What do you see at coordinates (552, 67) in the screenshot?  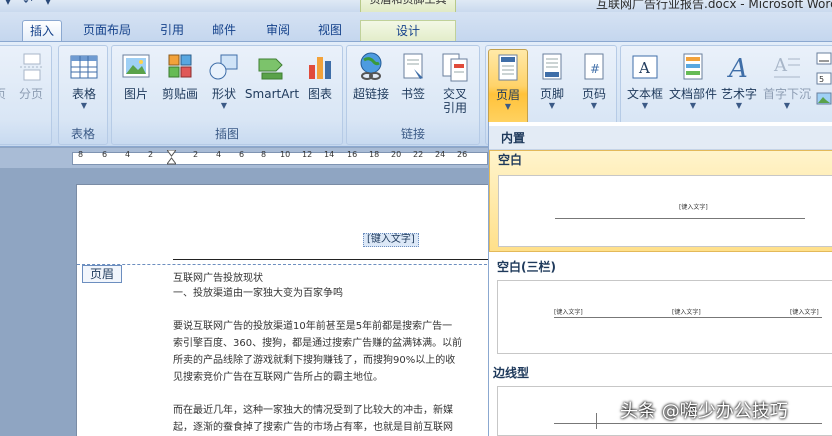 I see `footer-icon` at bounding box center [552, 67].